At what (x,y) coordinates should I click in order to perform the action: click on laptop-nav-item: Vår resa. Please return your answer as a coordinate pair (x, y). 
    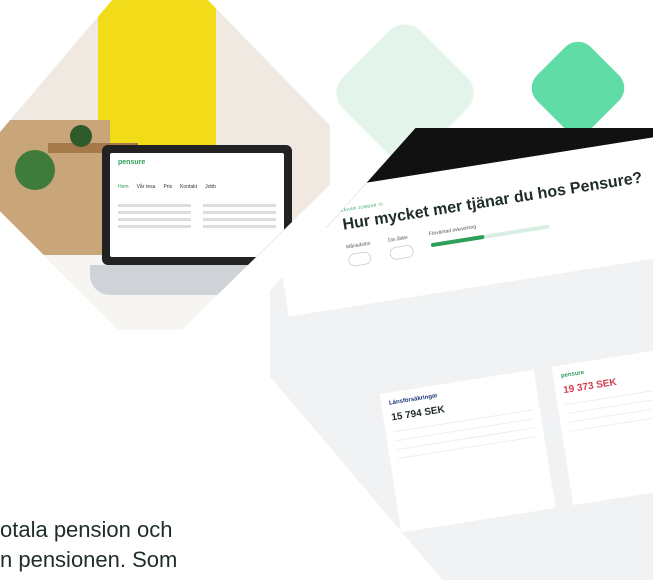
    Looking at the image, I should click on (146, 187).